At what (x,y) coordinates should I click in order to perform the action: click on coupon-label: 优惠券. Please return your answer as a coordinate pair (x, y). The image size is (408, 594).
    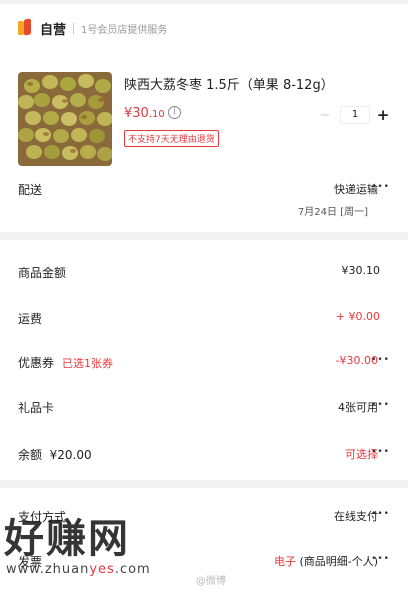
    Looking at the image, I should click on (36, 363).